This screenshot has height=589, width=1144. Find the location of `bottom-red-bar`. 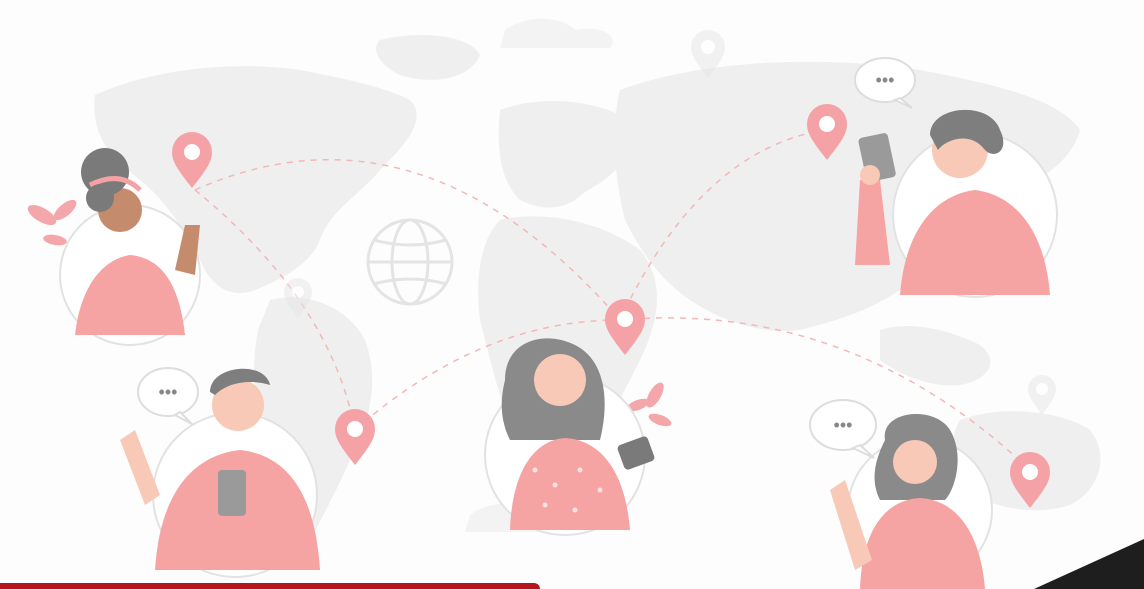

bottom-red-bar is located at coordinates (270, 586).